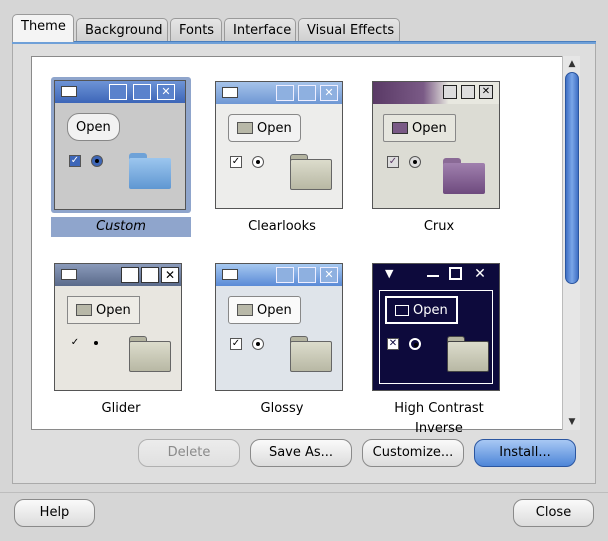 The height and width of the screenshot is (541, 608). I want to click on theme-label: Clearlooks, so click(282, 226).